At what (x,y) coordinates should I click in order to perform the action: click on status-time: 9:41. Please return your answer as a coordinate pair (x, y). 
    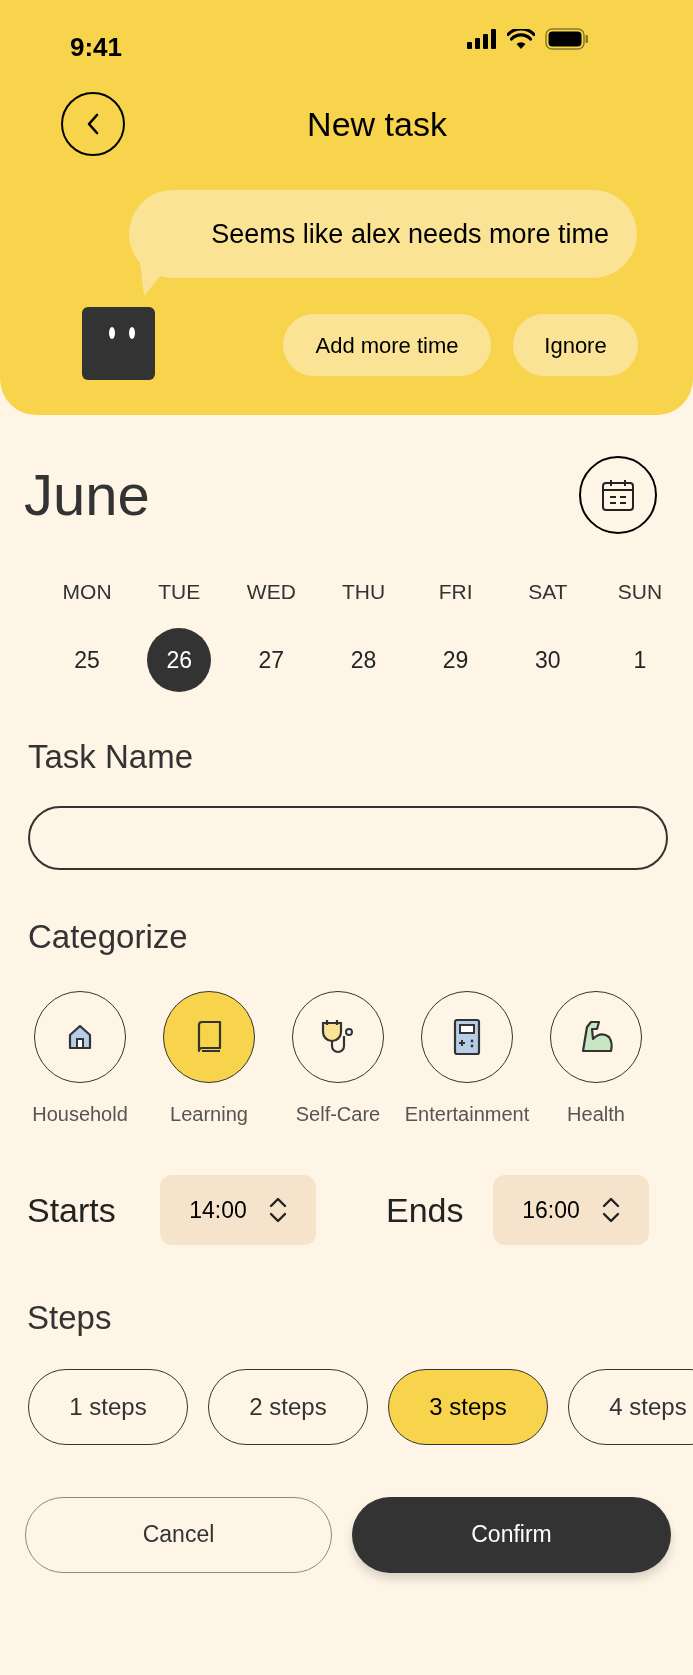
    Looking at the image, I should click on (96, 47).